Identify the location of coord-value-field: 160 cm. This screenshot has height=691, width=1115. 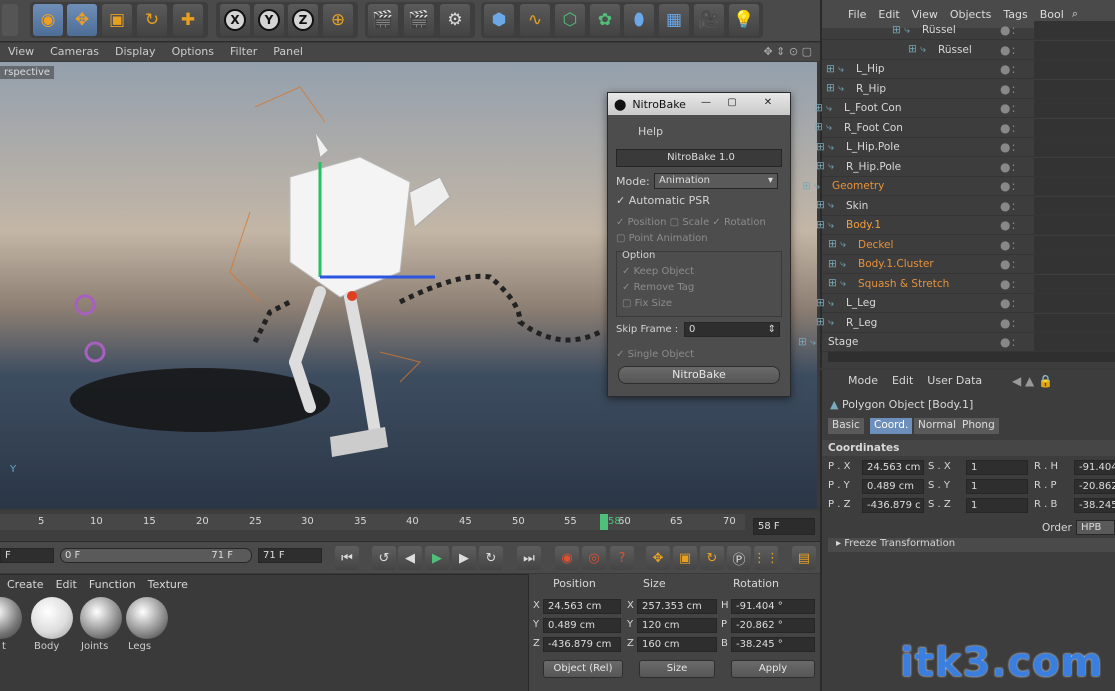
(677, 644).